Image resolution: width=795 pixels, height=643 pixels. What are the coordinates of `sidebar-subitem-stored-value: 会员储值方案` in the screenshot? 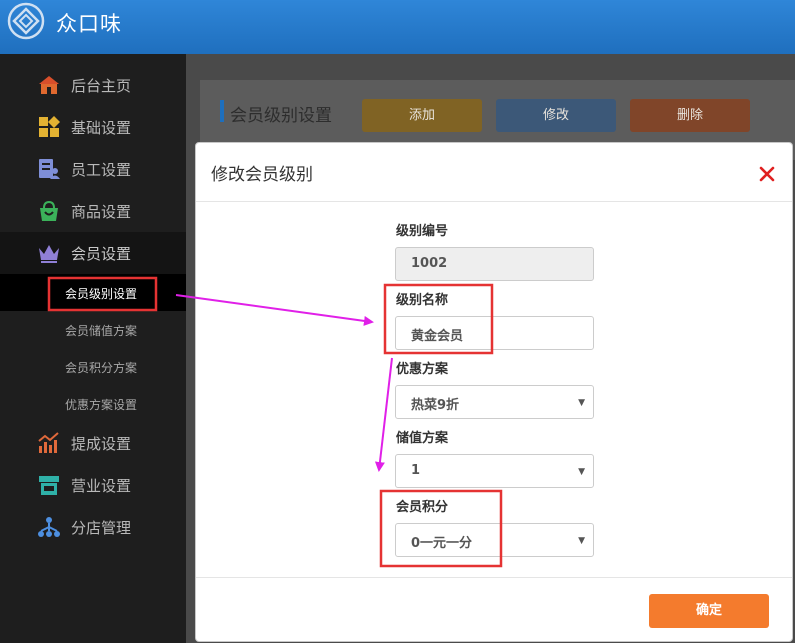 It's located at (93, 329).